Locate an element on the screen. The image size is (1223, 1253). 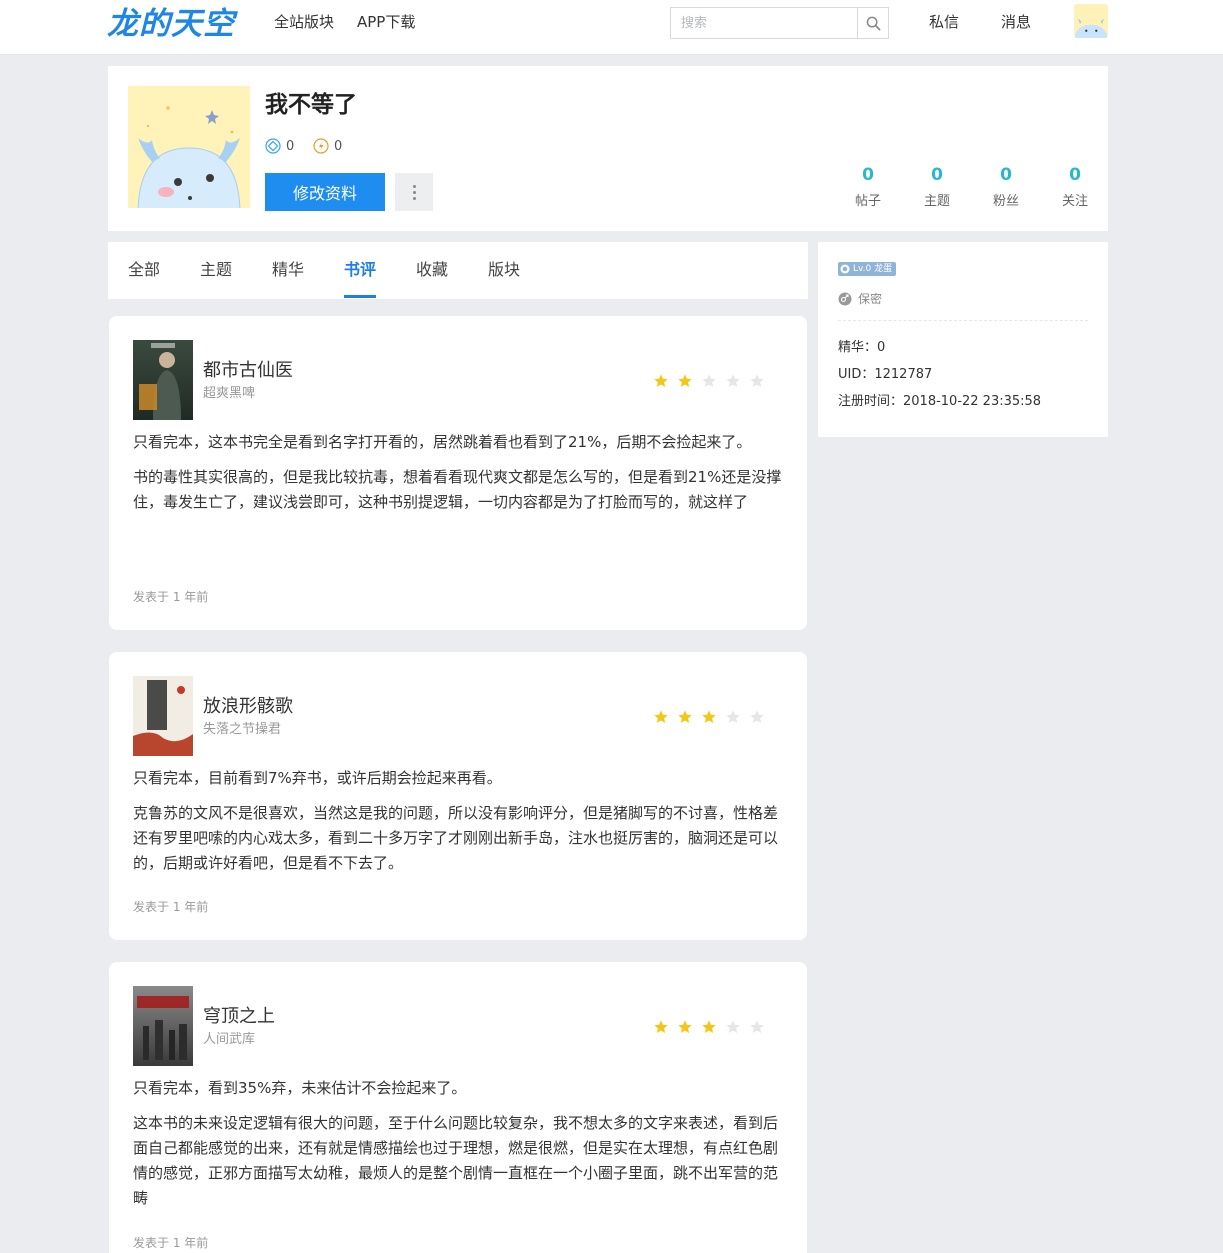
diamond-count: 0 is located at coordinates (290, 146).